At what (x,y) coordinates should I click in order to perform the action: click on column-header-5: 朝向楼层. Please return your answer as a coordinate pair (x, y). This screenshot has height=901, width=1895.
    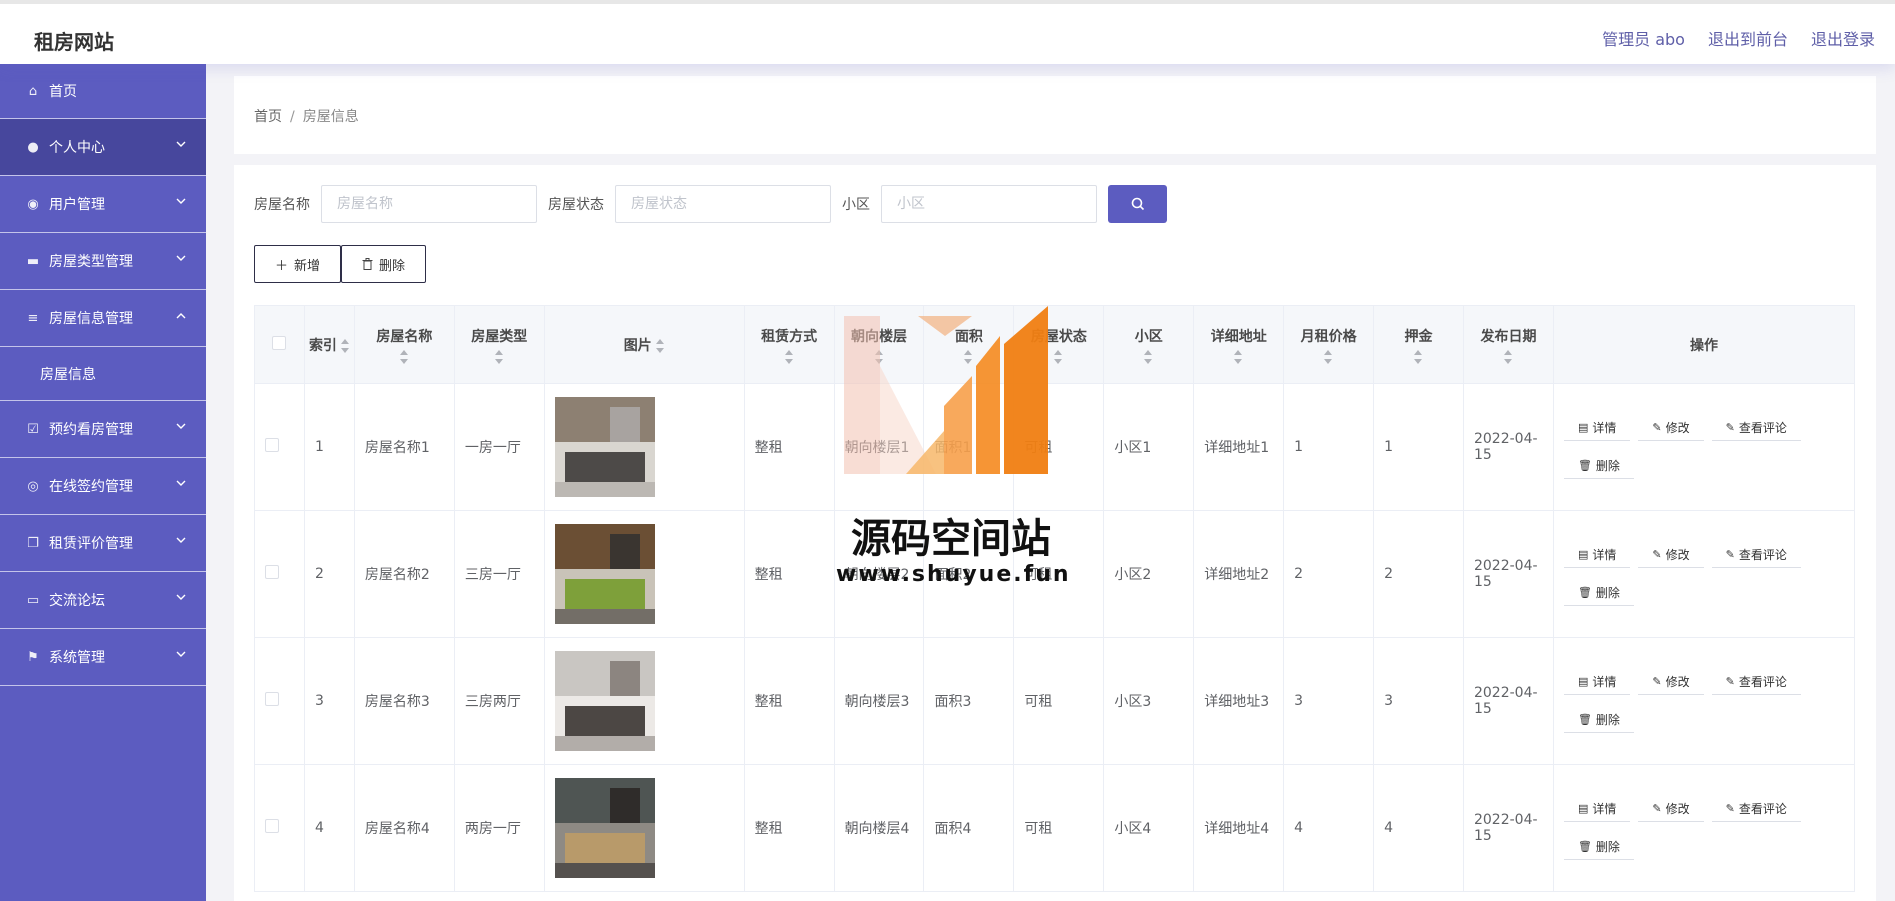
    Looking at the image, I should click on (879, 344).